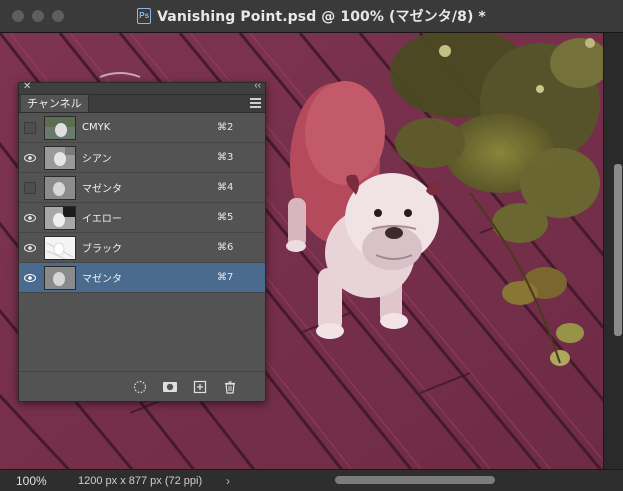  Describe the element at coordinates (27, 86) in the screenshot. I see `panel-close-icon: ✕` at that location.